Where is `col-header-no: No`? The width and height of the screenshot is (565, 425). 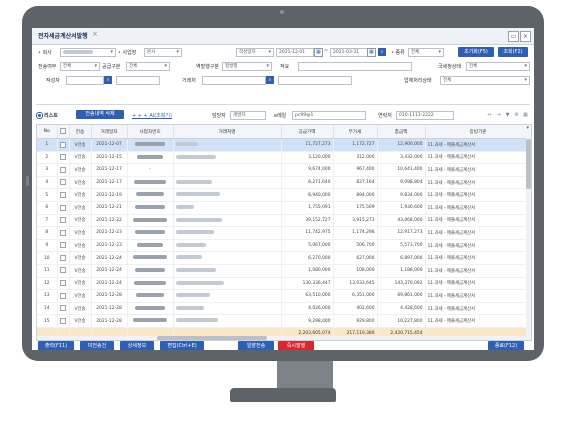 col-header-no: No is located at coordinates (47, 132).